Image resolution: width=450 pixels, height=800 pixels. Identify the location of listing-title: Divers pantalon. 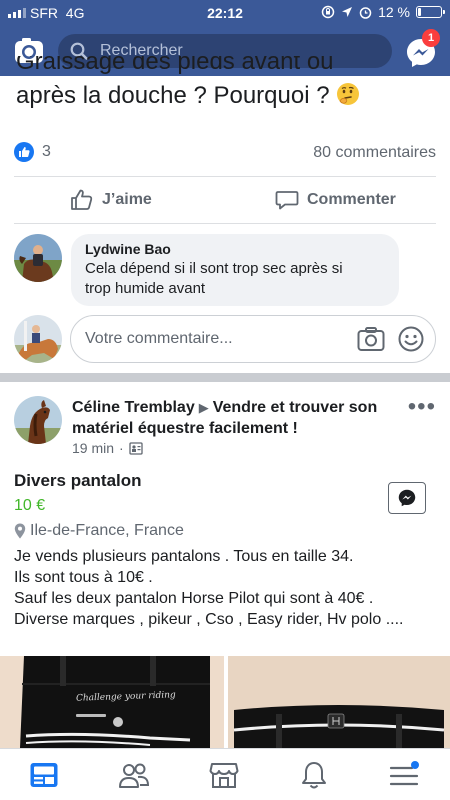
(78, 481).